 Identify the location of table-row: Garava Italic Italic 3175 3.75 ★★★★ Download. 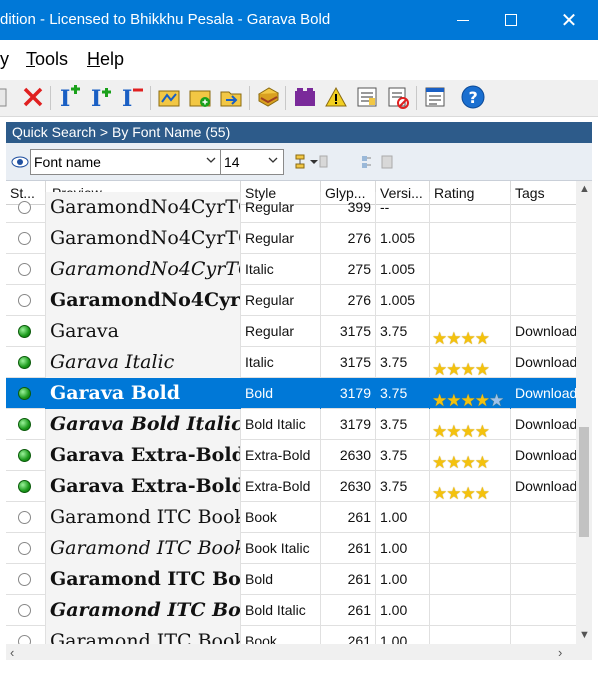
(291, 362).